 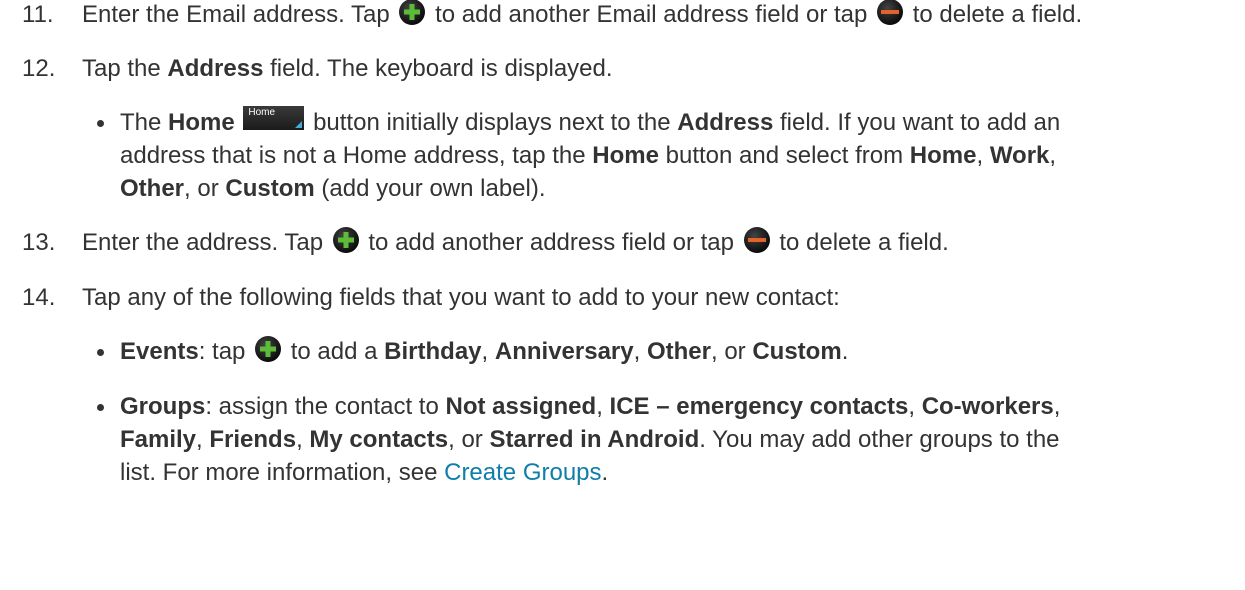 I want to click on bold-term: ICE – emergency contacts, so click(x=759, y=406).